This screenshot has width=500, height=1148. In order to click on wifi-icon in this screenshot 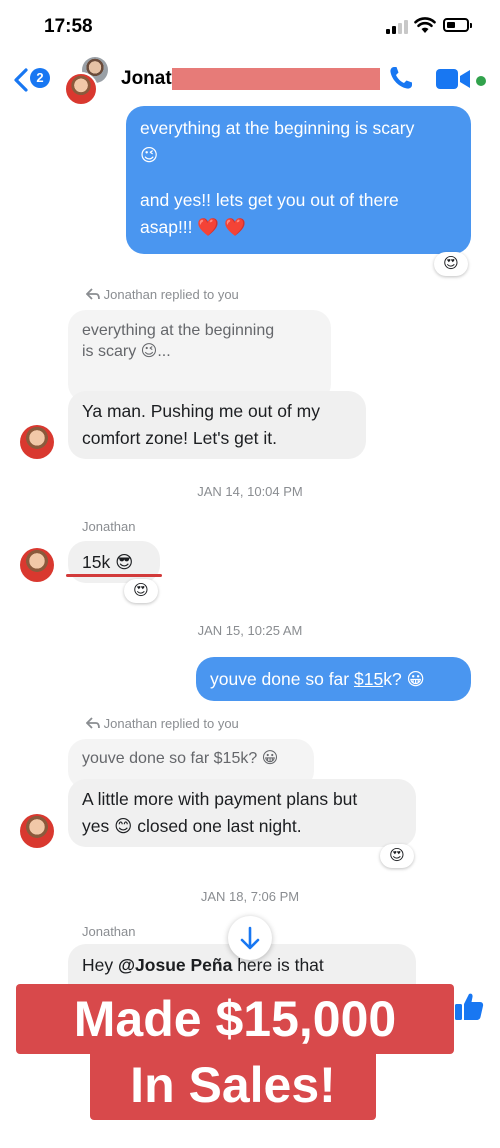, I will do `click(425, 25)`.